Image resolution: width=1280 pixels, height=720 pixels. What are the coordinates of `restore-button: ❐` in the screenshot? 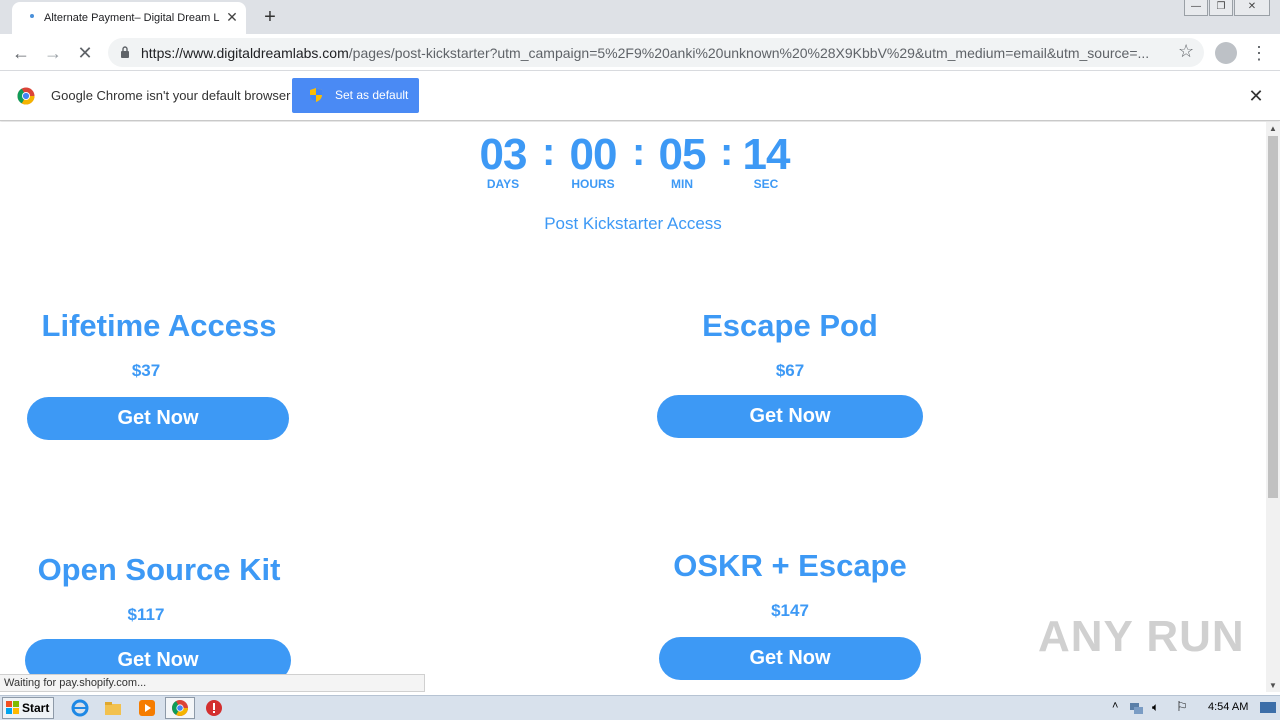 It's located at (1221, 8).